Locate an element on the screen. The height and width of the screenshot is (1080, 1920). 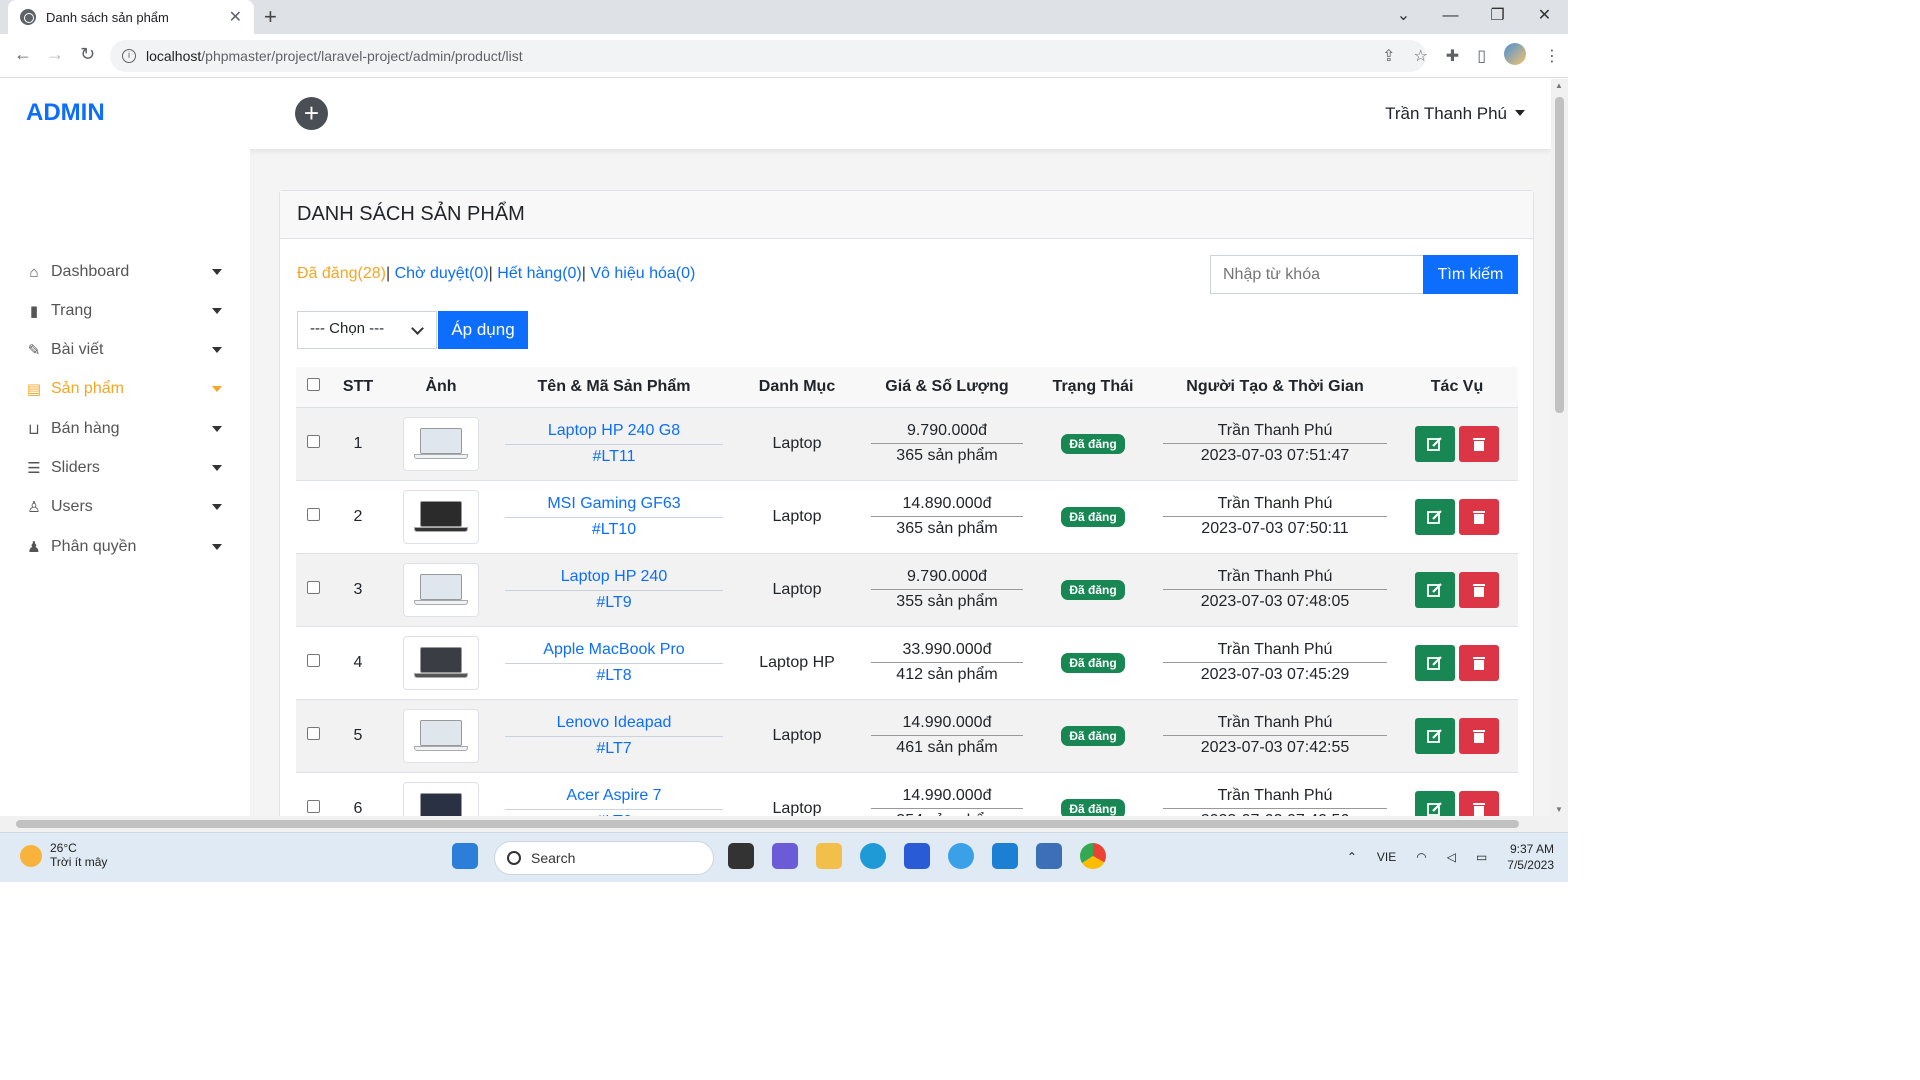
taskbar-search: Search is located at coordinates (604, 858).